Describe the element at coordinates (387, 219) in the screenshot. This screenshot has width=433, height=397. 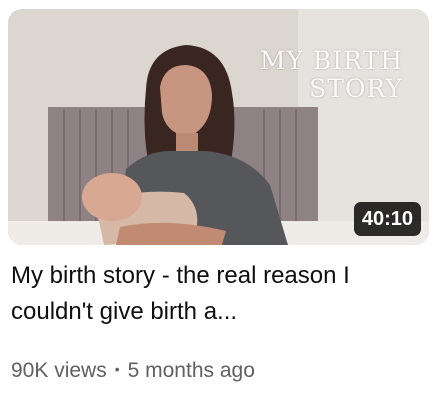
I see `duration-badge: 40:10` at that location.